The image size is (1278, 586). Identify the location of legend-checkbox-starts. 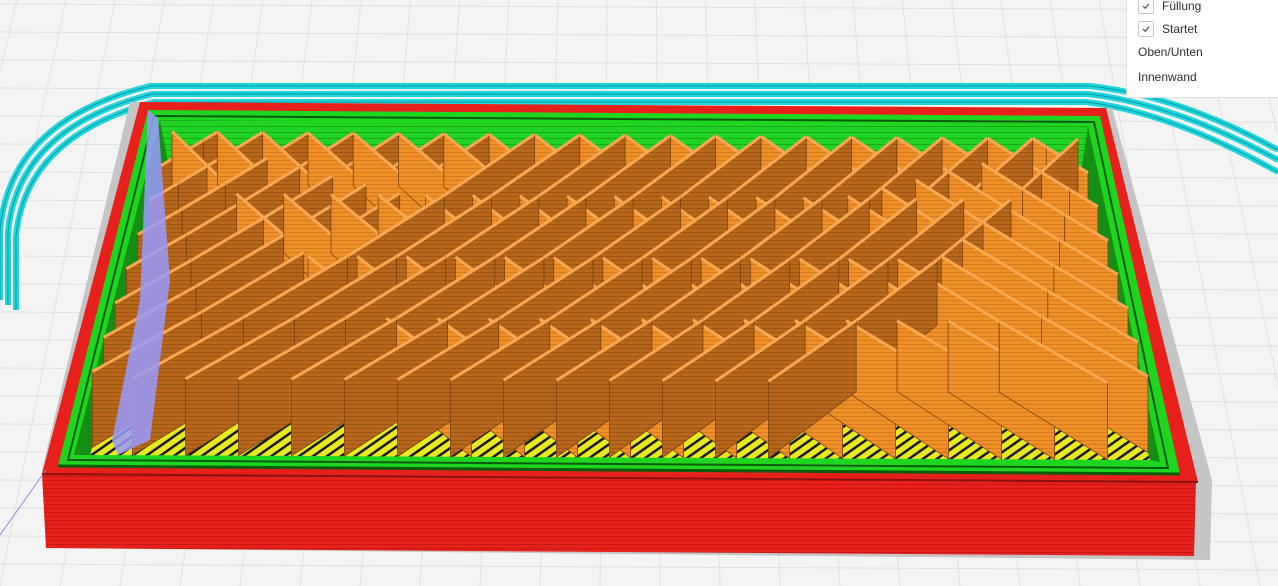
(1146, 29).